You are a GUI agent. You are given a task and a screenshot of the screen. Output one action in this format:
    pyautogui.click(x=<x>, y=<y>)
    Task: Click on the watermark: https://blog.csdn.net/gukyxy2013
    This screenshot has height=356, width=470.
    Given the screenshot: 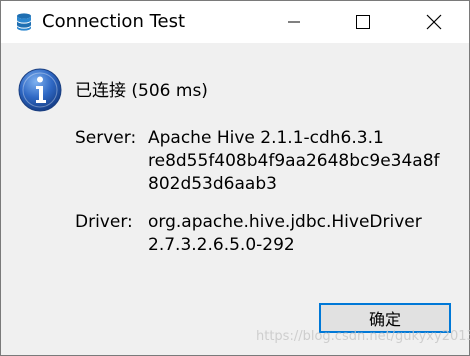 What is the action you would take?
    pyautogui.click(x=363, y=336)
    